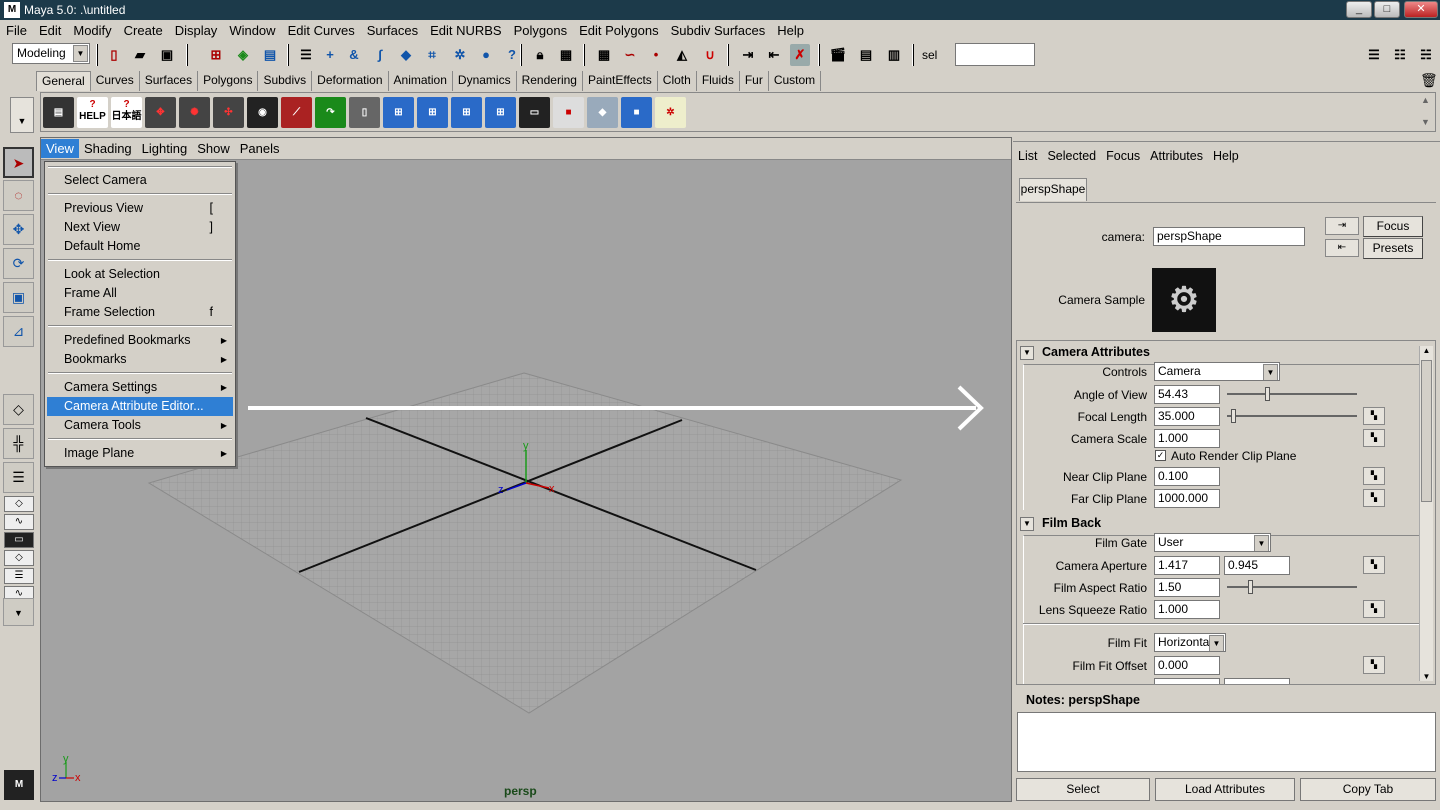 The height and width of the screenshot is (810, 1440). What do you see at coordinates (60, 148) in the screenshot?
I see `panel-menu-view: View` at bounding box center [60, 148].